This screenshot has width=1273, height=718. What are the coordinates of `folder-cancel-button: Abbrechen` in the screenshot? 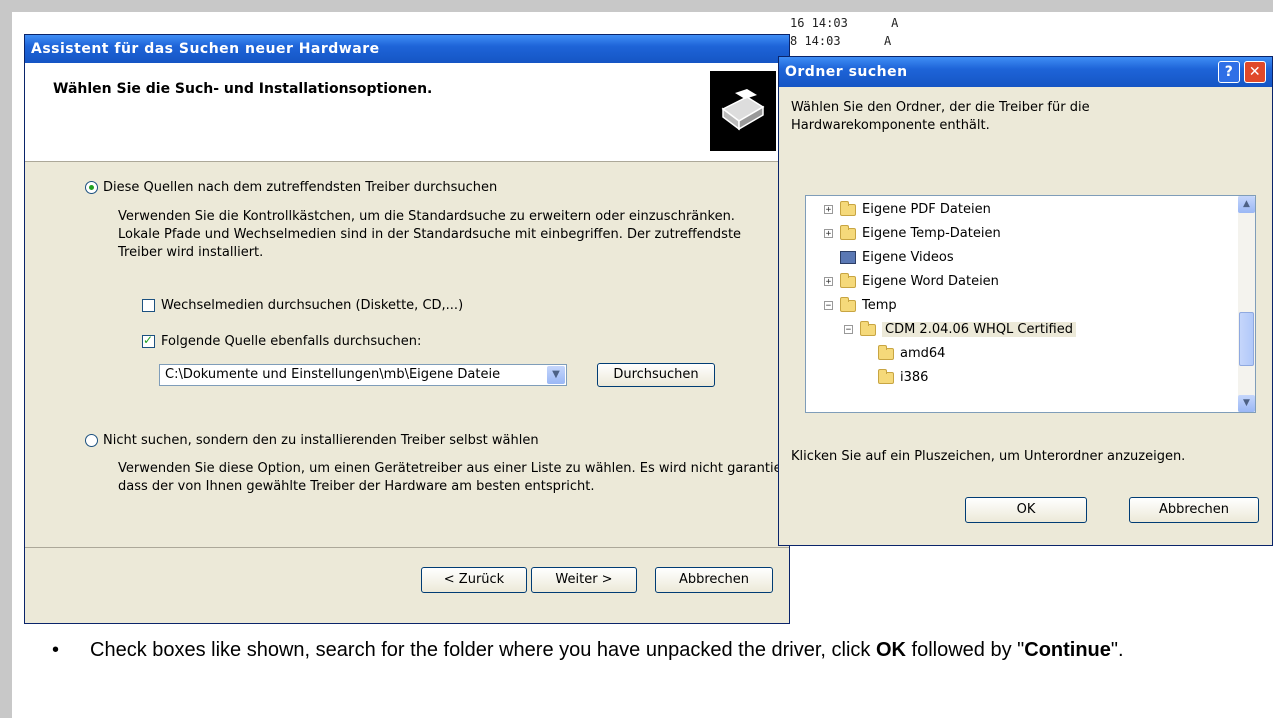 It's located at (1194, 510).